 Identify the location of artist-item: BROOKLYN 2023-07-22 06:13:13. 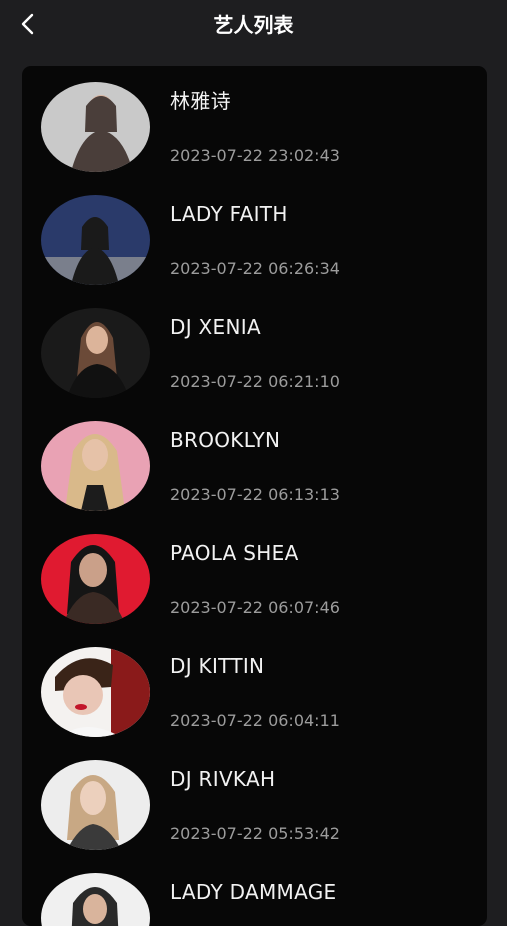
(254, 461).